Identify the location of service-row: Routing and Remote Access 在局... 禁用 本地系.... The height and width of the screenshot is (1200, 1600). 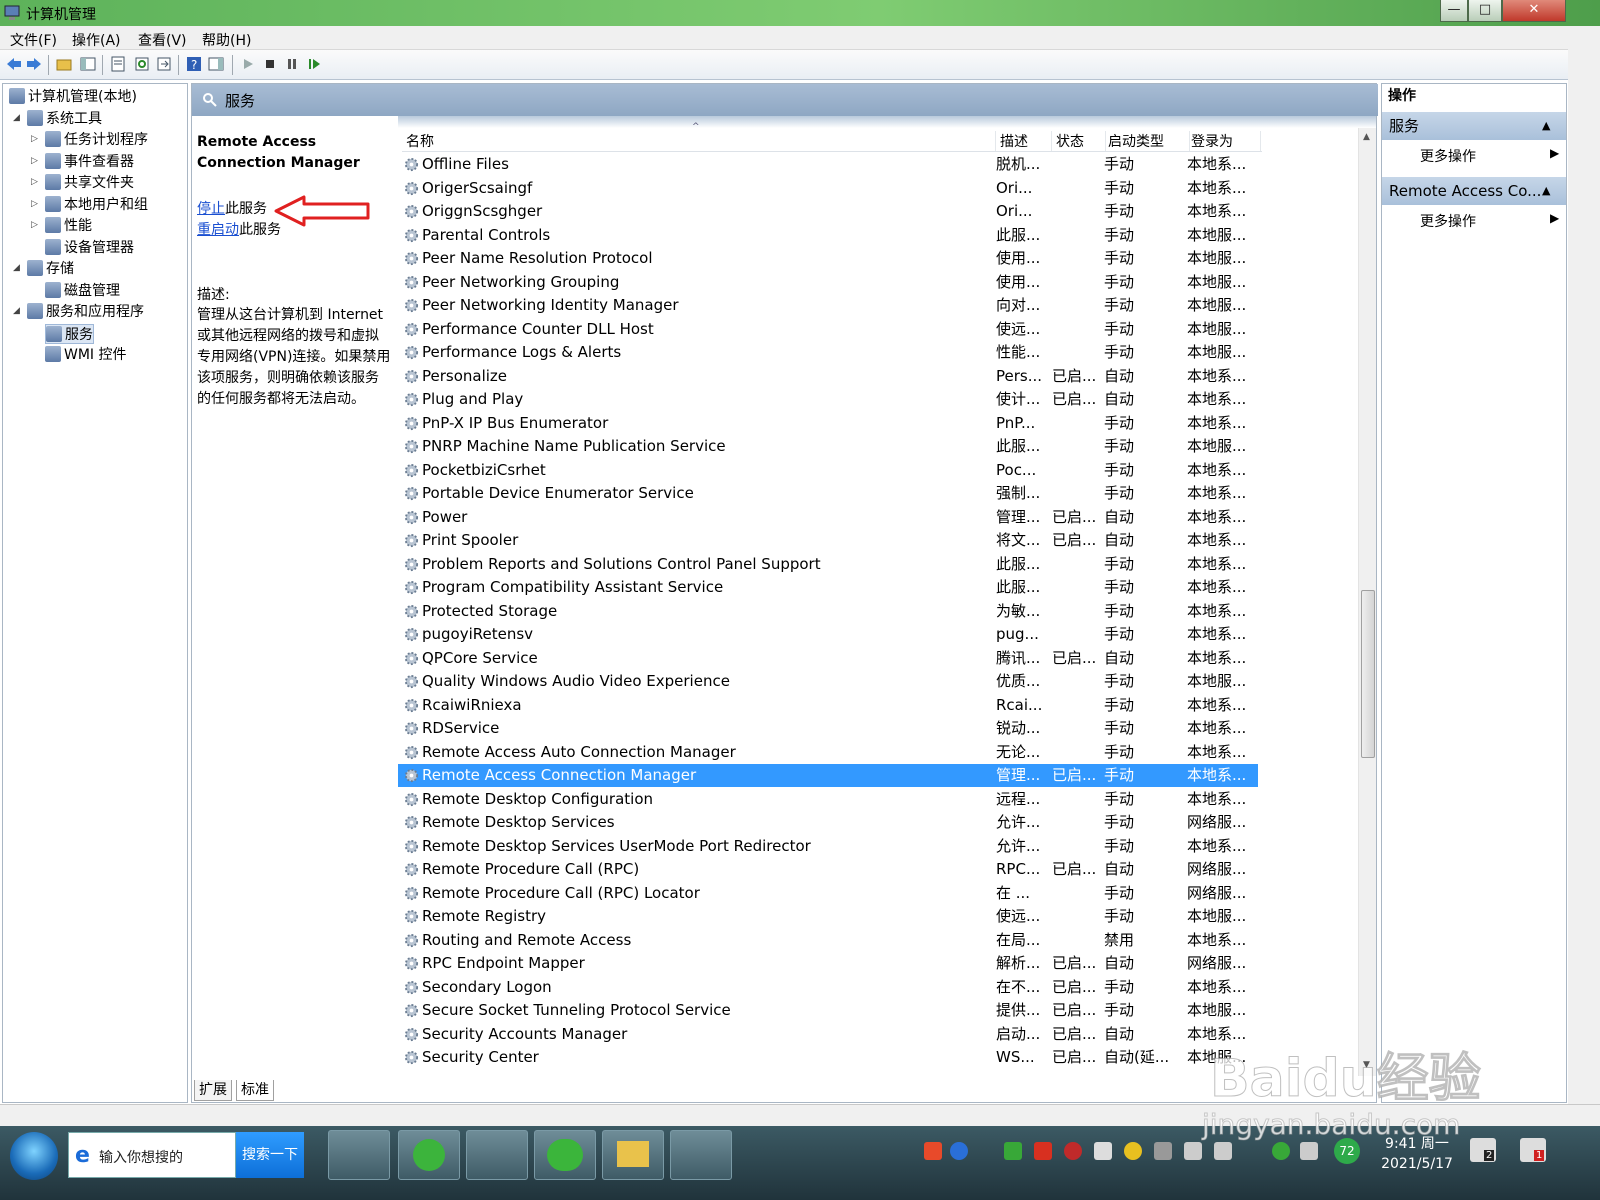
(828, 940).